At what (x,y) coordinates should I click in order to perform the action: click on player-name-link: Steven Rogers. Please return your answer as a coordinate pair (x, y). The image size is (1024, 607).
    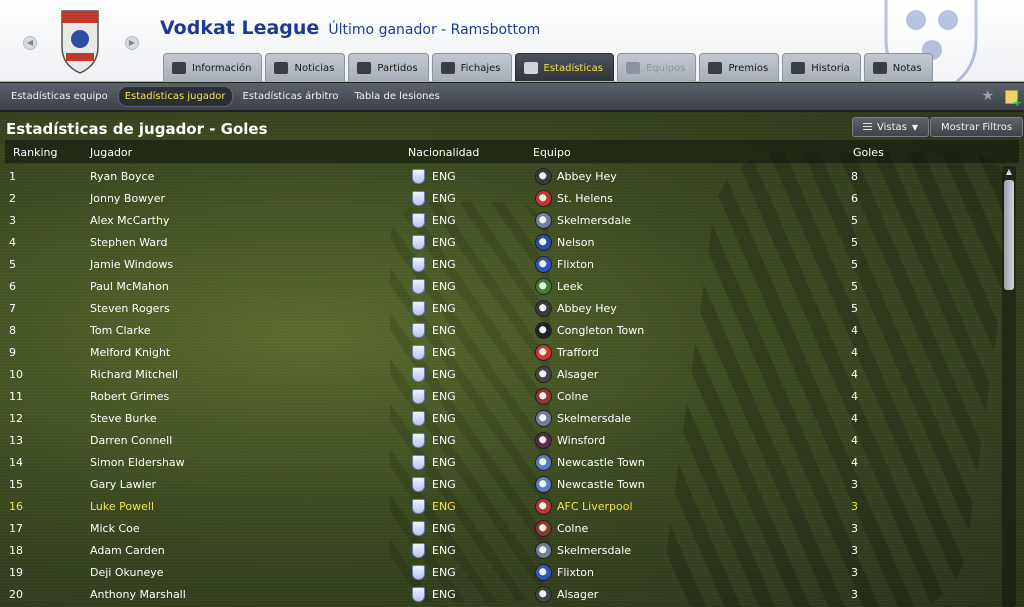
    Looking at the image, I should click on (130, 308).